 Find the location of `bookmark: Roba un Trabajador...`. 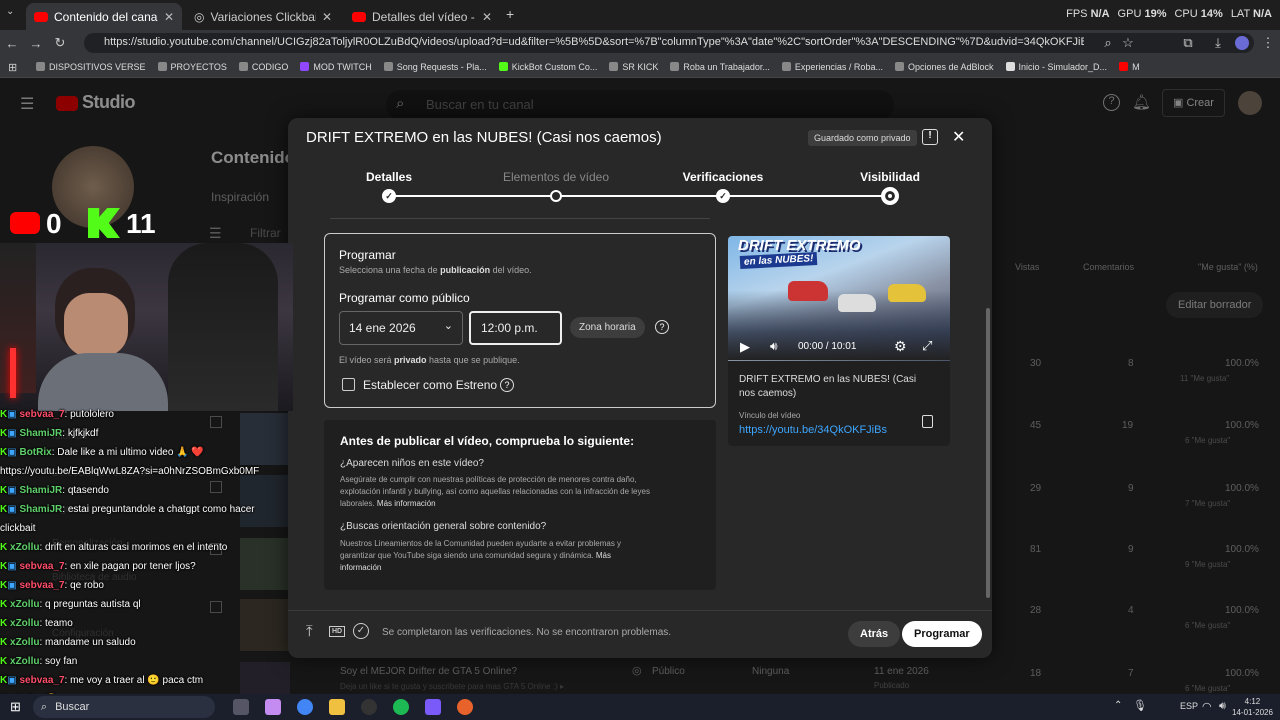

bookmark: Roba un Trabajador... is located at coordinates (720, 67).